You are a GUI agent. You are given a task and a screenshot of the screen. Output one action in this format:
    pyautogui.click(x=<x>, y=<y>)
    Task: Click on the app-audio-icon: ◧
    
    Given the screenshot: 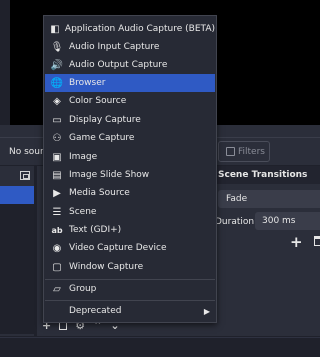 What is the action you would take?
    pyautogui.click(x=55, y=29)
    